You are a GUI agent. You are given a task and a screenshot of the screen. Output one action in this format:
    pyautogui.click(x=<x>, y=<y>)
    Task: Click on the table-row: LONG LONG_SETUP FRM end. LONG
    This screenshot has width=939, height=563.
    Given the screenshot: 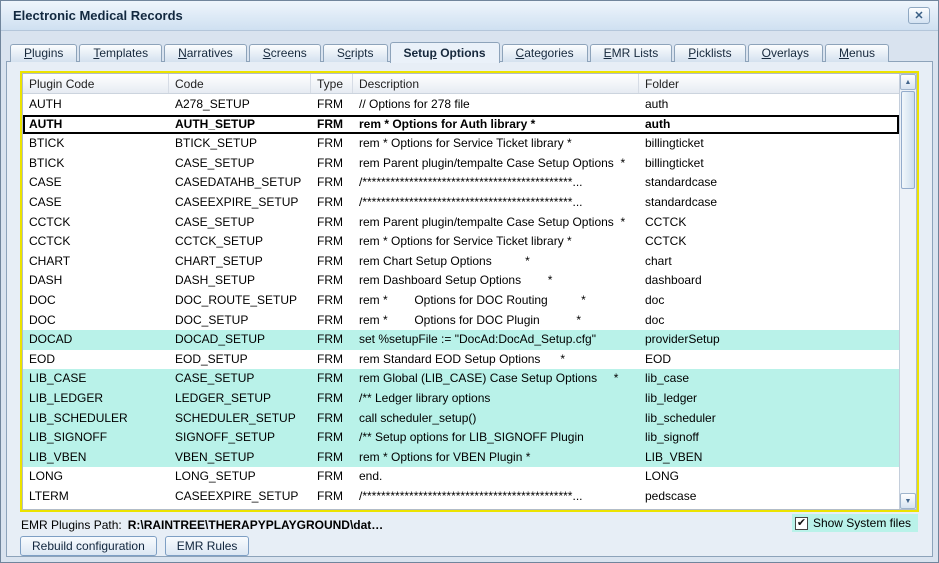 What is the action you would take?
    pyautogui.click(x=461, y=477)
    